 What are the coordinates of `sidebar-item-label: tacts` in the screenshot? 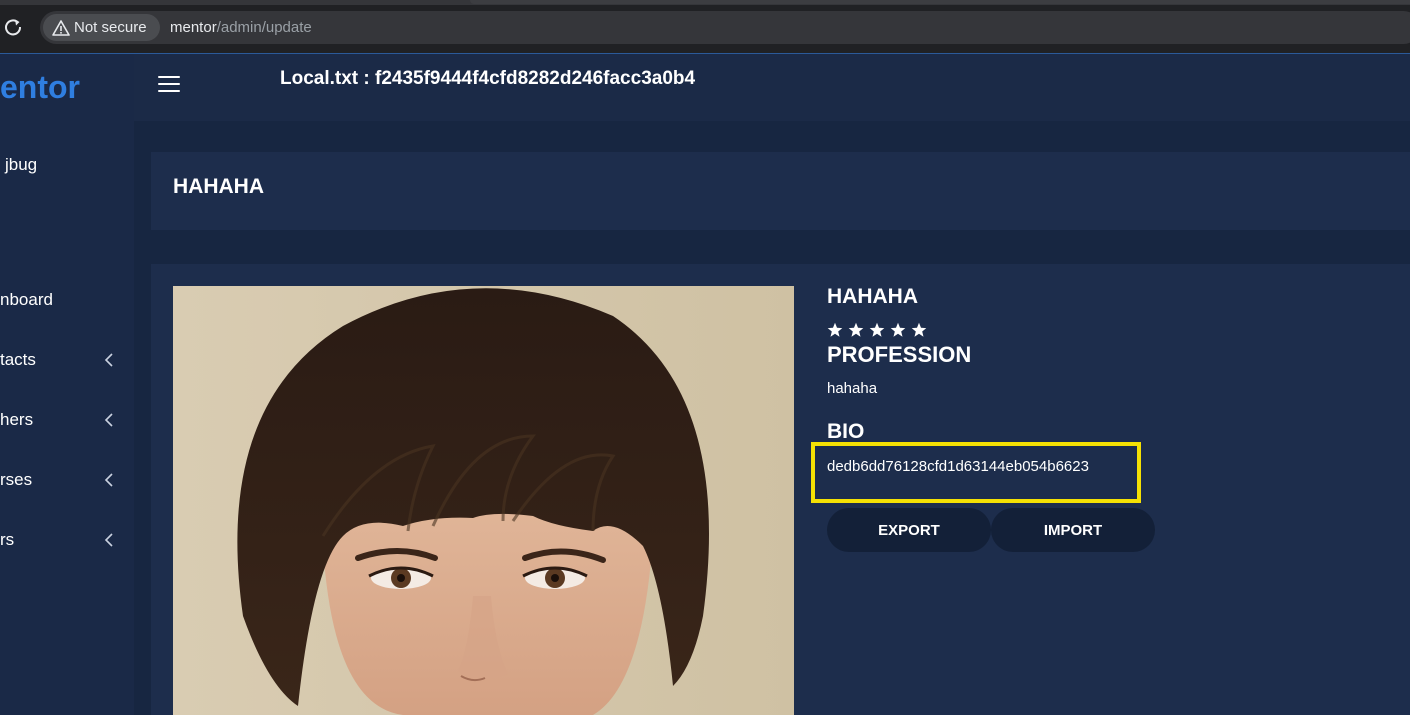 It's located at (18, 359).